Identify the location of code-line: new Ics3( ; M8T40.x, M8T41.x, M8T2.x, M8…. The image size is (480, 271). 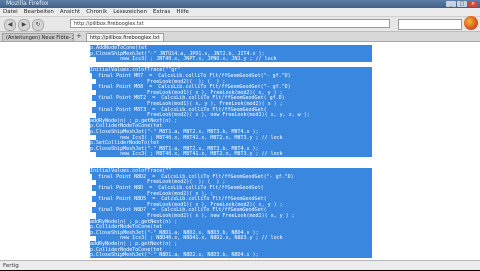
(234, 154).